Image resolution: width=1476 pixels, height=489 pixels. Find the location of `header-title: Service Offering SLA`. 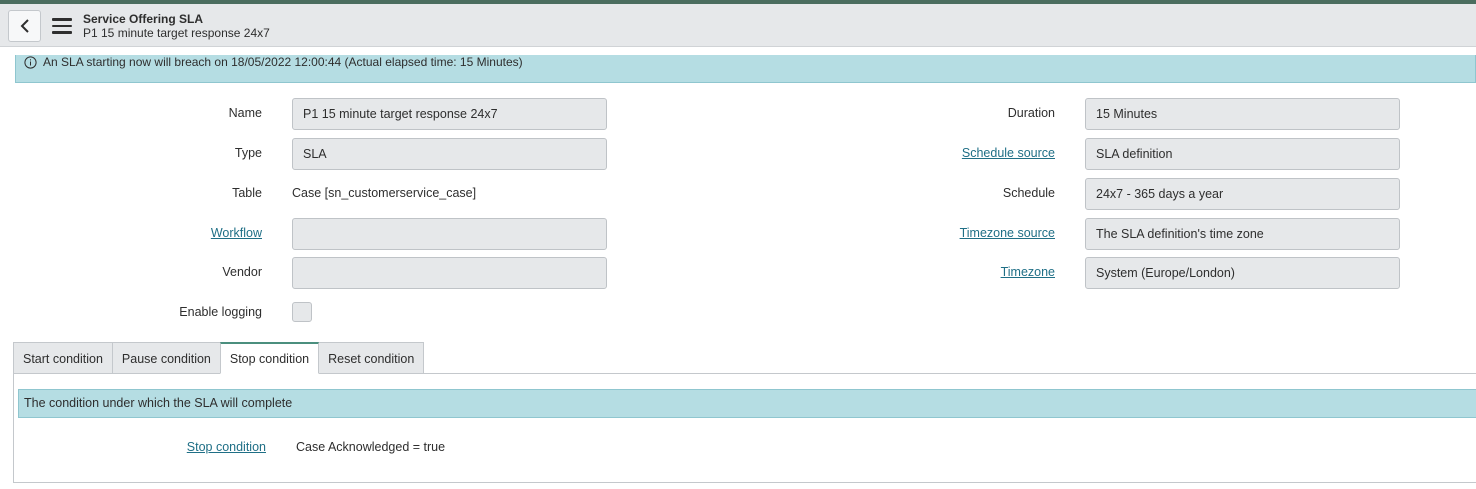

header-title: Service Offering SLA is located at coordinates (143, 19).